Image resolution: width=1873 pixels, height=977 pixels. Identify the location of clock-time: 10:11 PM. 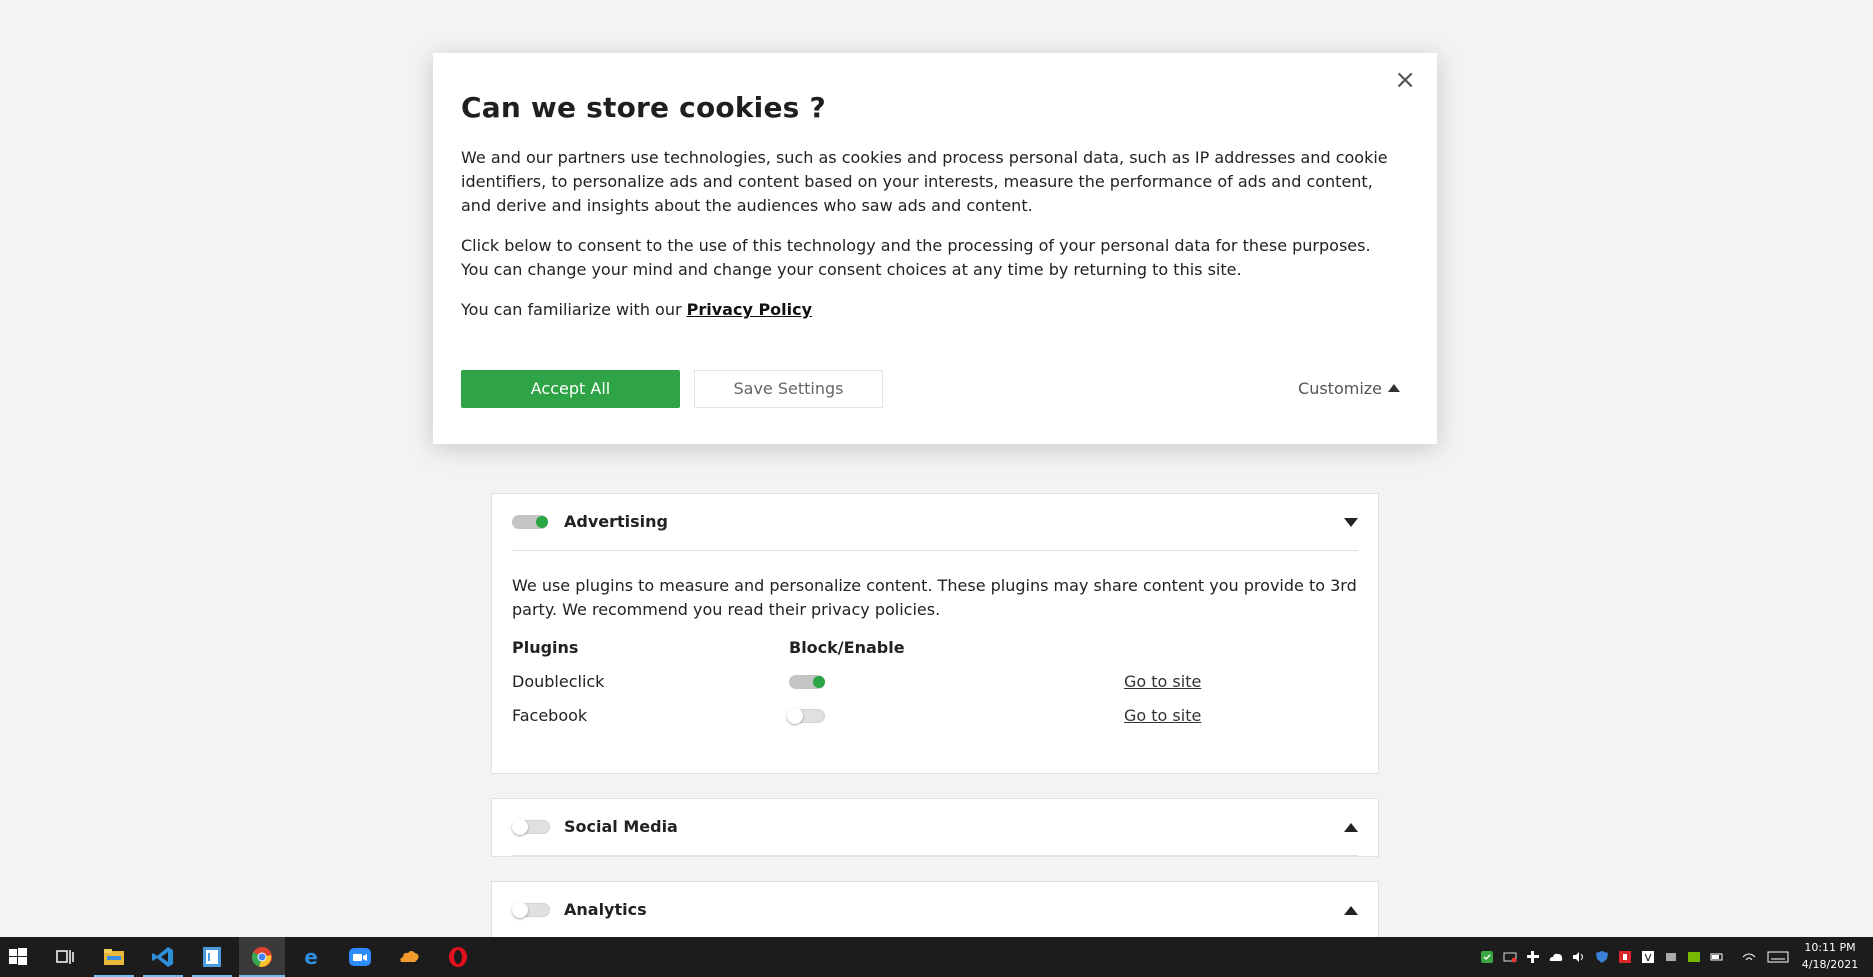
(1830, 947).